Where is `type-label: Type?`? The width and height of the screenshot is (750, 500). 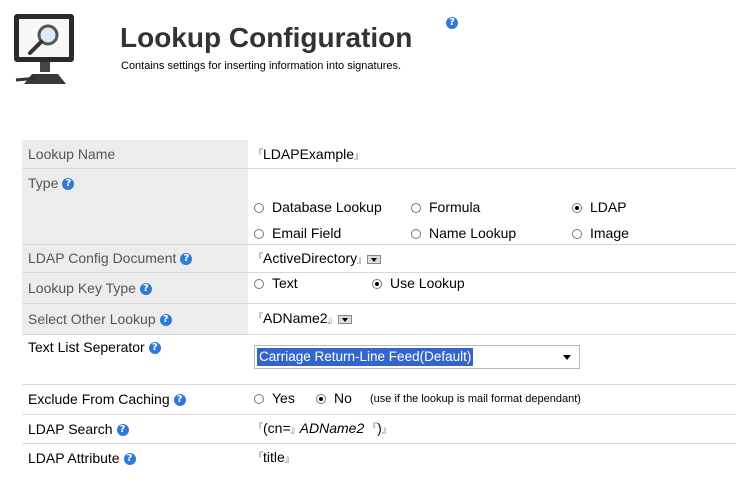
type-label: Type? is located at coordinates (135, 206).